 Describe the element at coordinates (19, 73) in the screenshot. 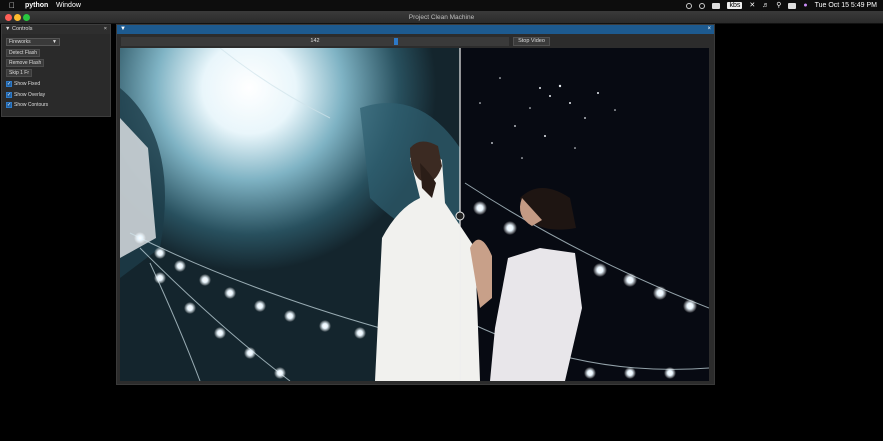

I see `skip-frame-button: Skip 1 Fr` at that location.